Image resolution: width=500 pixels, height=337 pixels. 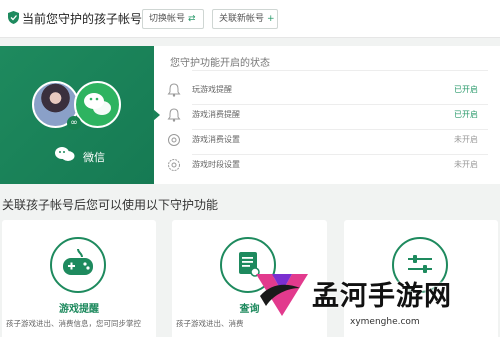 What do you see at coordinates (167, 19) in the screenshot?
I see `switch-account-label: 切换帐号` at bounding box center [167, 19].